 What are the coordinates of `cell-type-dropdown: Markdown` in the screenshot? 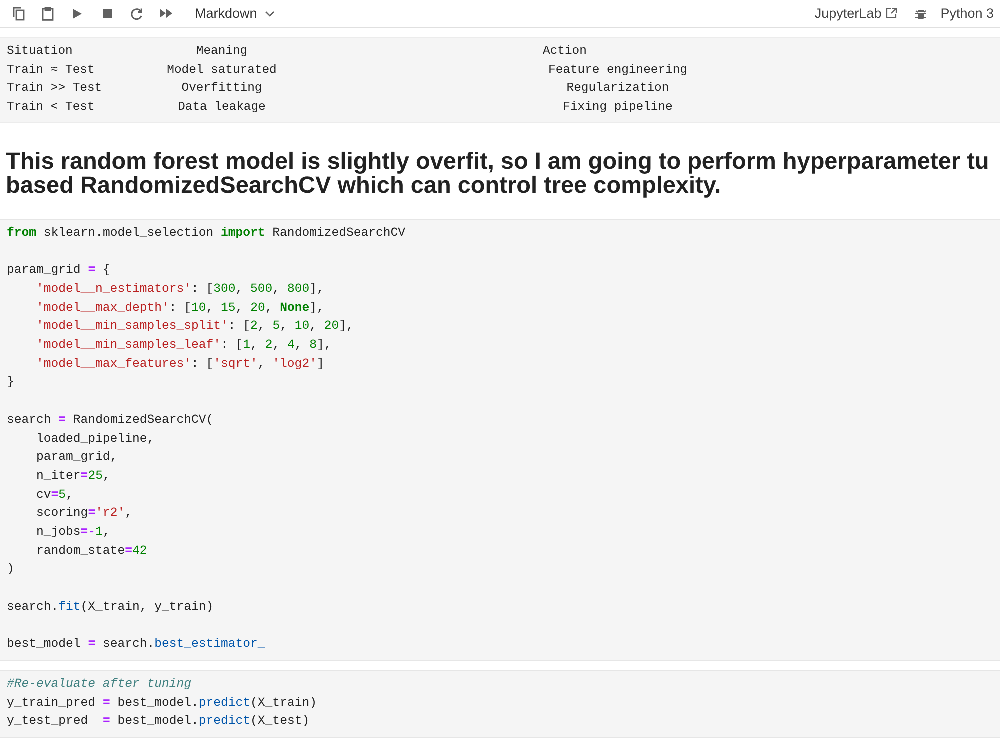 It's located at (235, 13).